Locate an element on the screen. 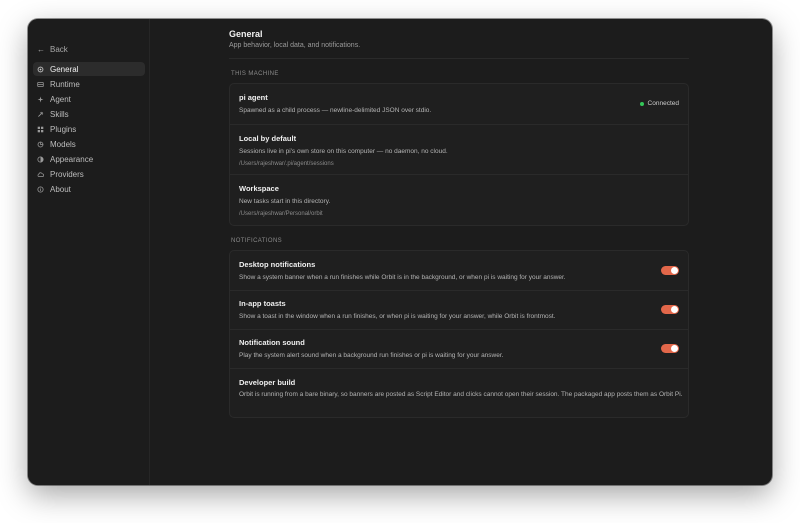  status-badge: Connected is located at coordinates (659, 103).